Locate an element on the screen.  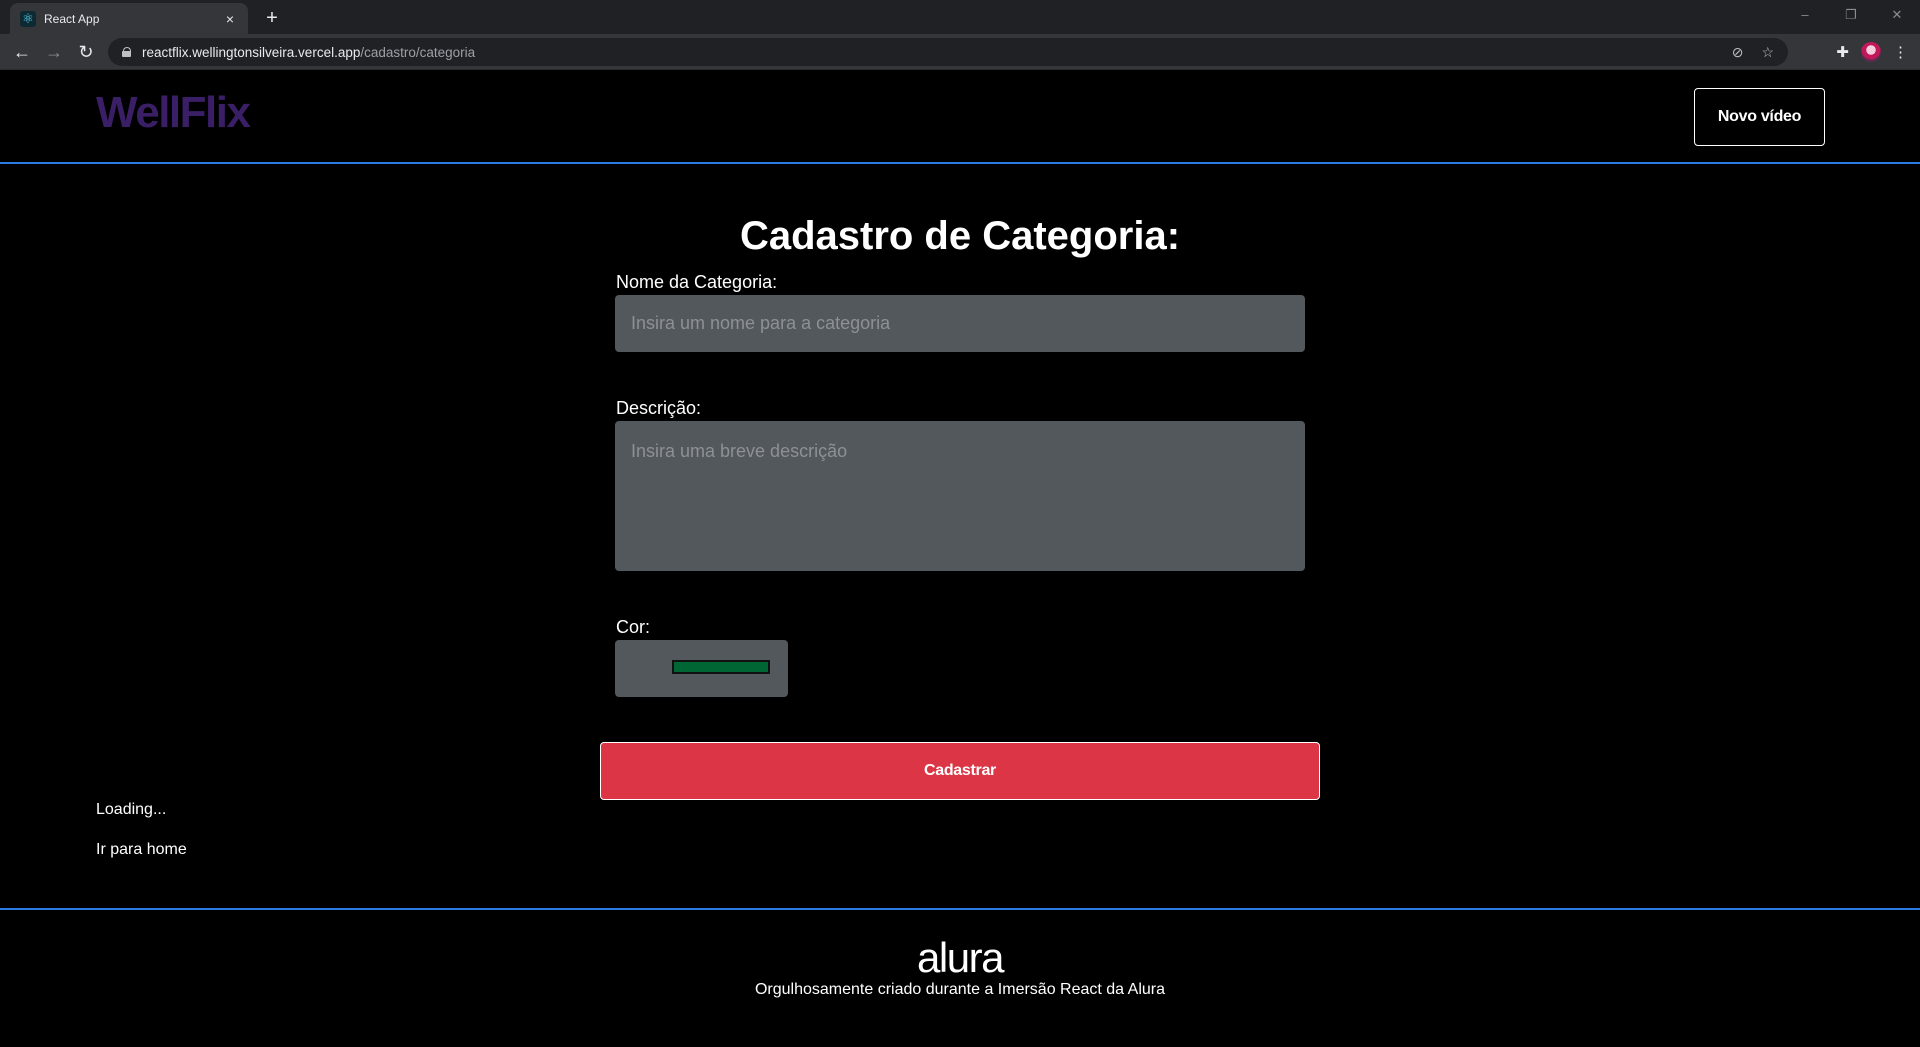
extensions-area: ✚ ⋮ is located at coordinates (1878, 52).